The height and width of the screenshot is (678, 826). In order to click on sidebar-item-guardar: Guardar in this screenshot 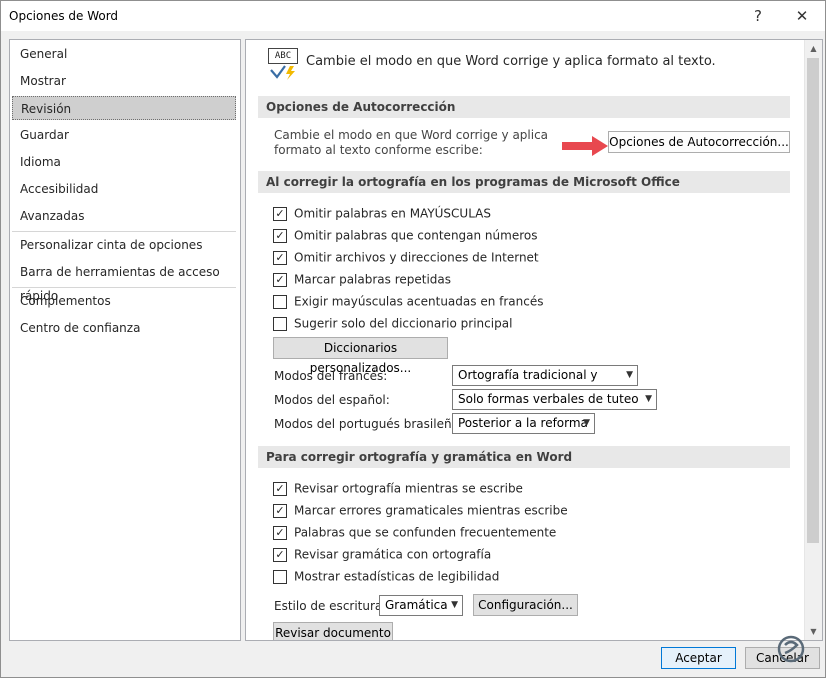, I will do `click(124, 135)`.